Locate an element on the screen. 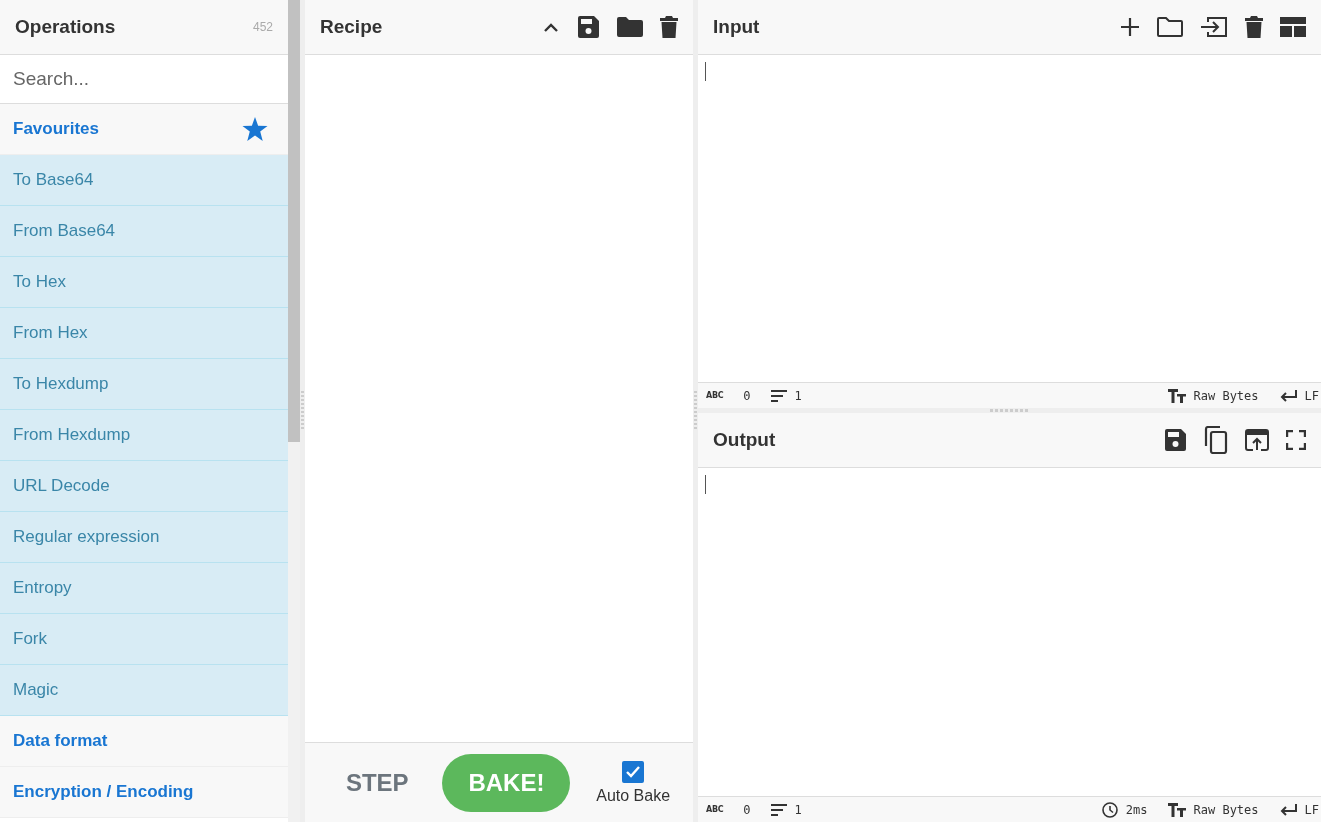 This screenshot has height=822, width=1321. operation-item: Regular expression is located at coordinates (144, 537).